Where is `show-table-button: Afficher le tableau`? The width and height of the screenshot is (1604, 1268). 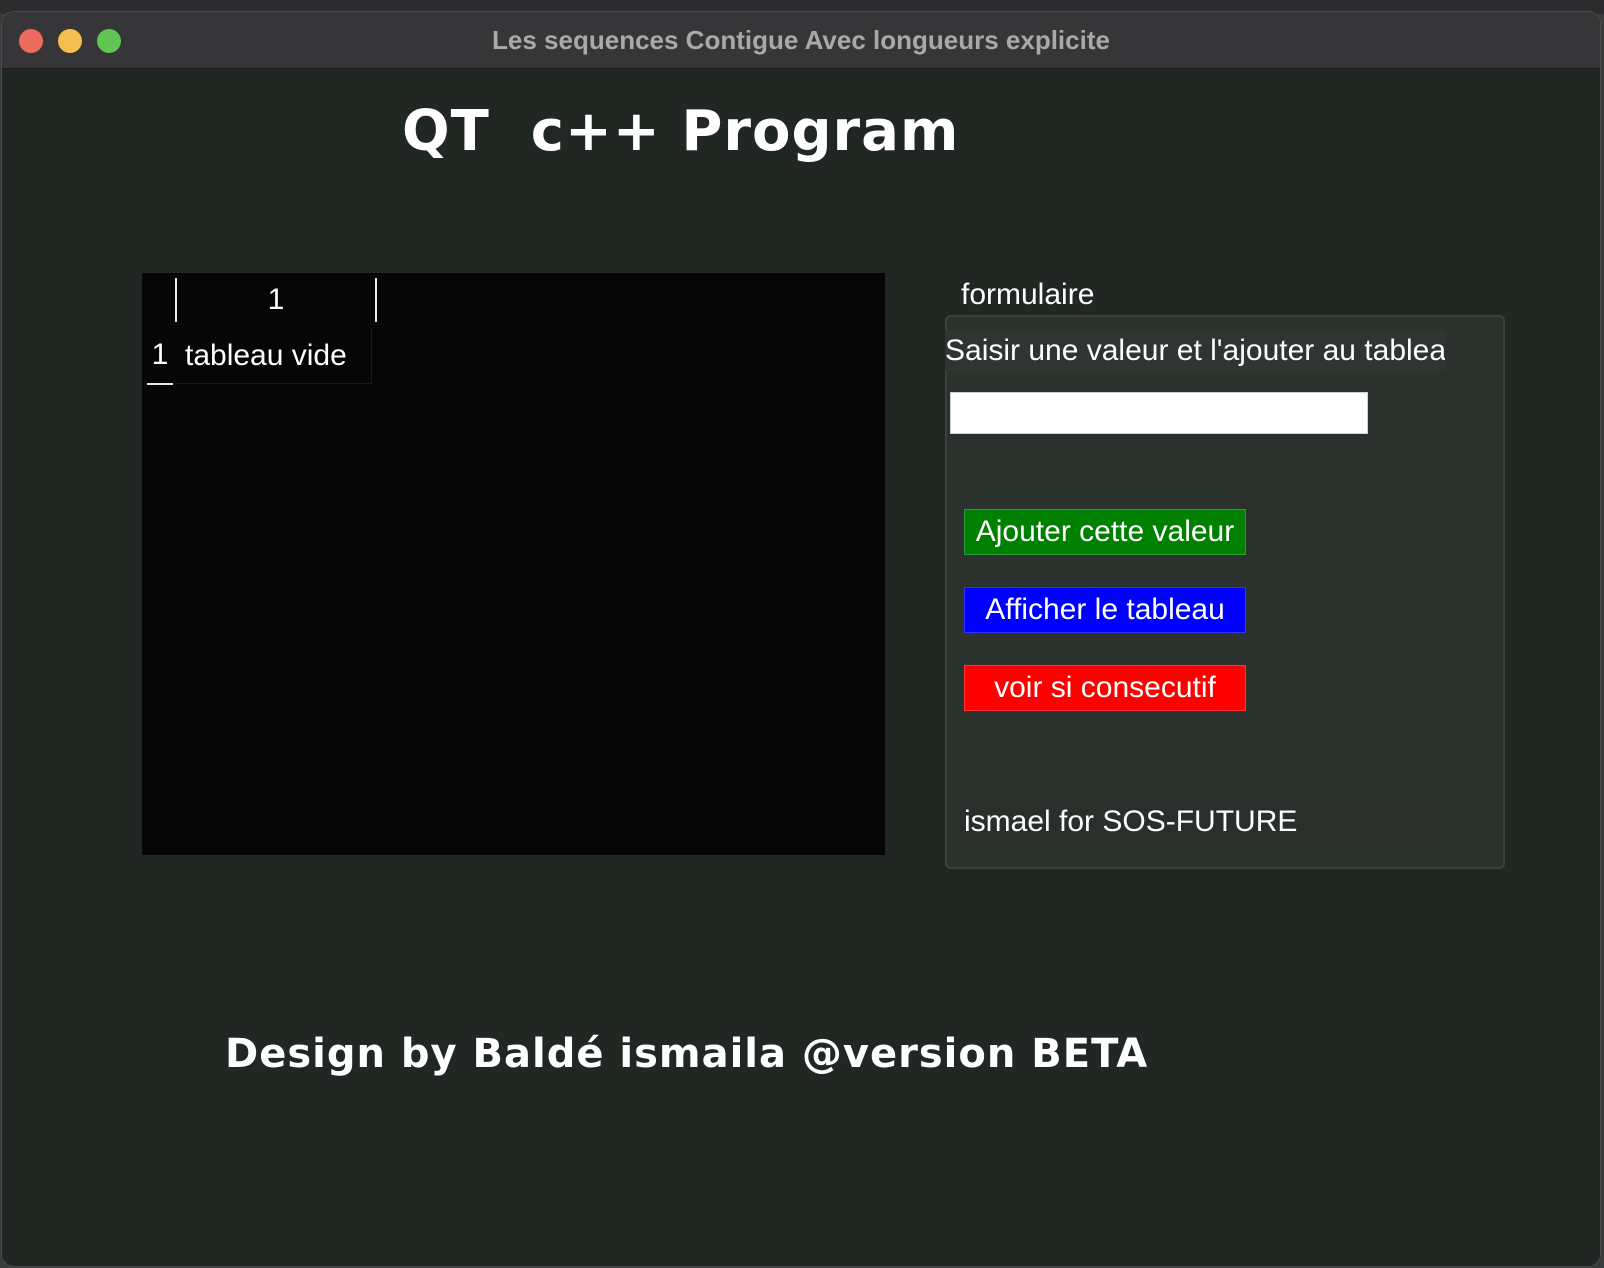
show-table-button: Afficher le tableau is located at coordinates (1105, 610).